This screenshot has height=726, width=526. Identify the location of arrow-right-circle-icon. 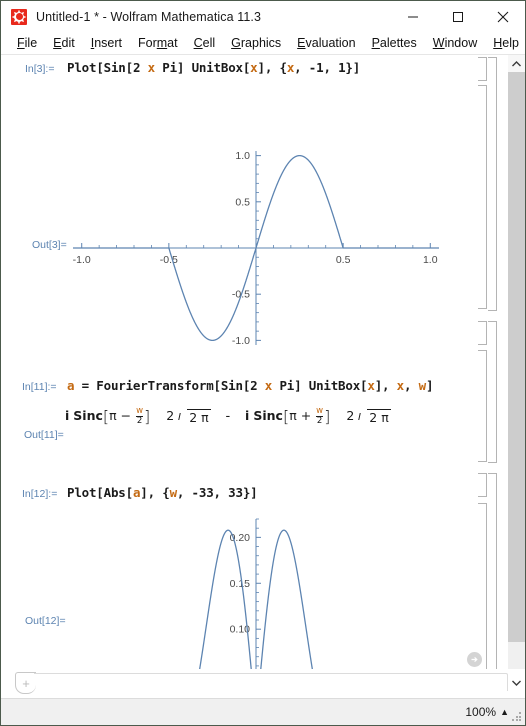
(474, 659).